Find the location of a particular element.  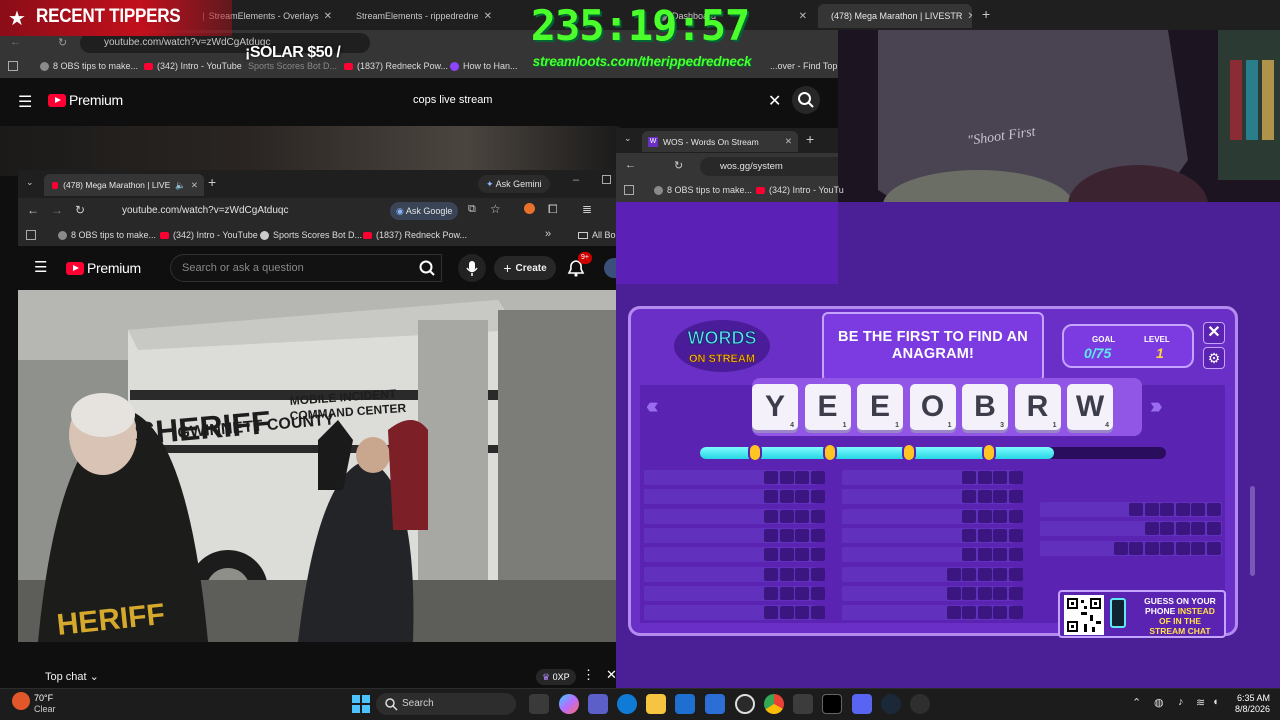

chrome-icon is located at coordinates (774, 704).